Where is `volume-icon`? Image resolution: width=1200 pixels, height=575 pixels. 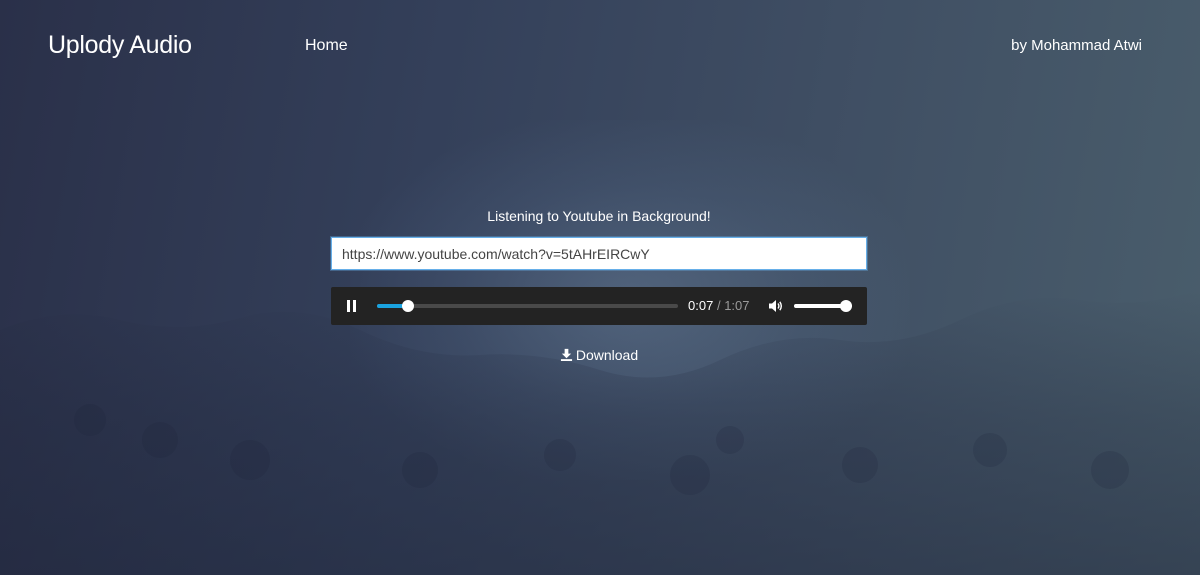
volume-icon is located at coordinates (775, 306).